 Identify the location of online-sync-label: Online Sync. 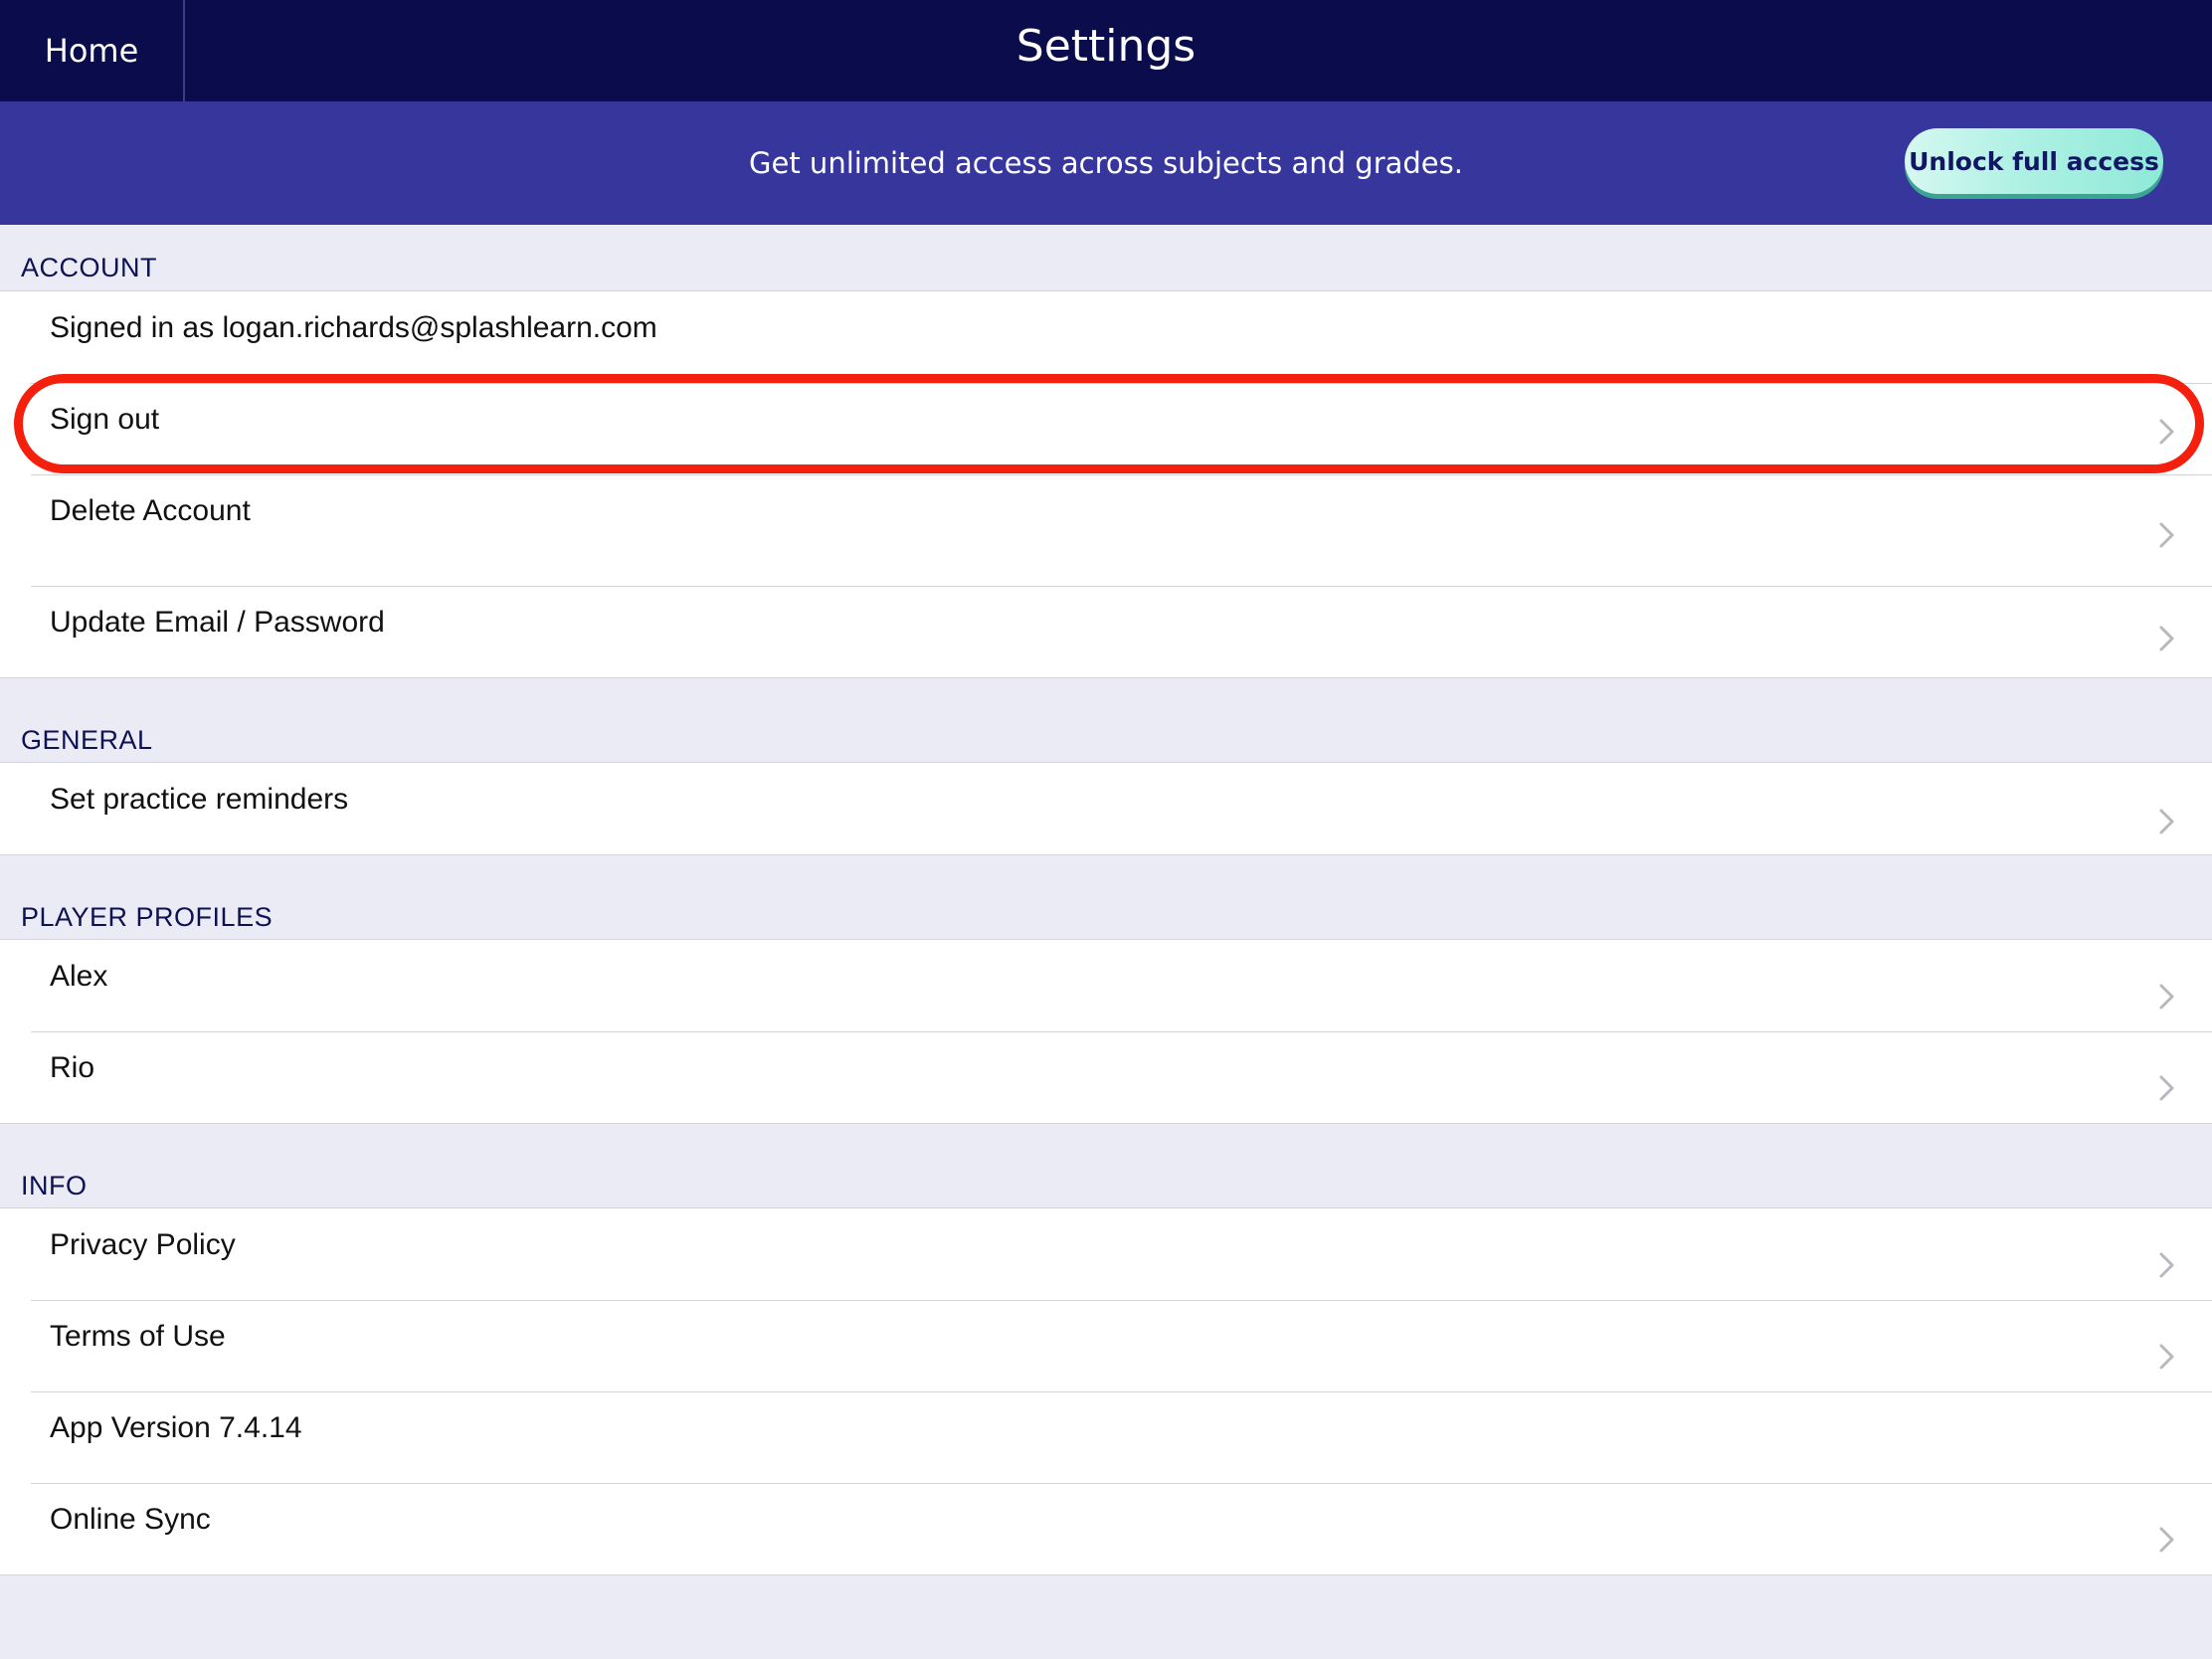
(130, 1519).